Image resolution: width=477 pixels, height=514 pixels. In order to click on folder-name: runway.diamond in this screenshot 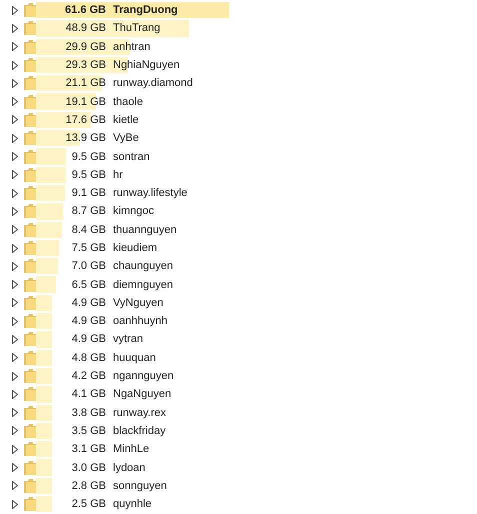, I will do `click(153, 83)`.